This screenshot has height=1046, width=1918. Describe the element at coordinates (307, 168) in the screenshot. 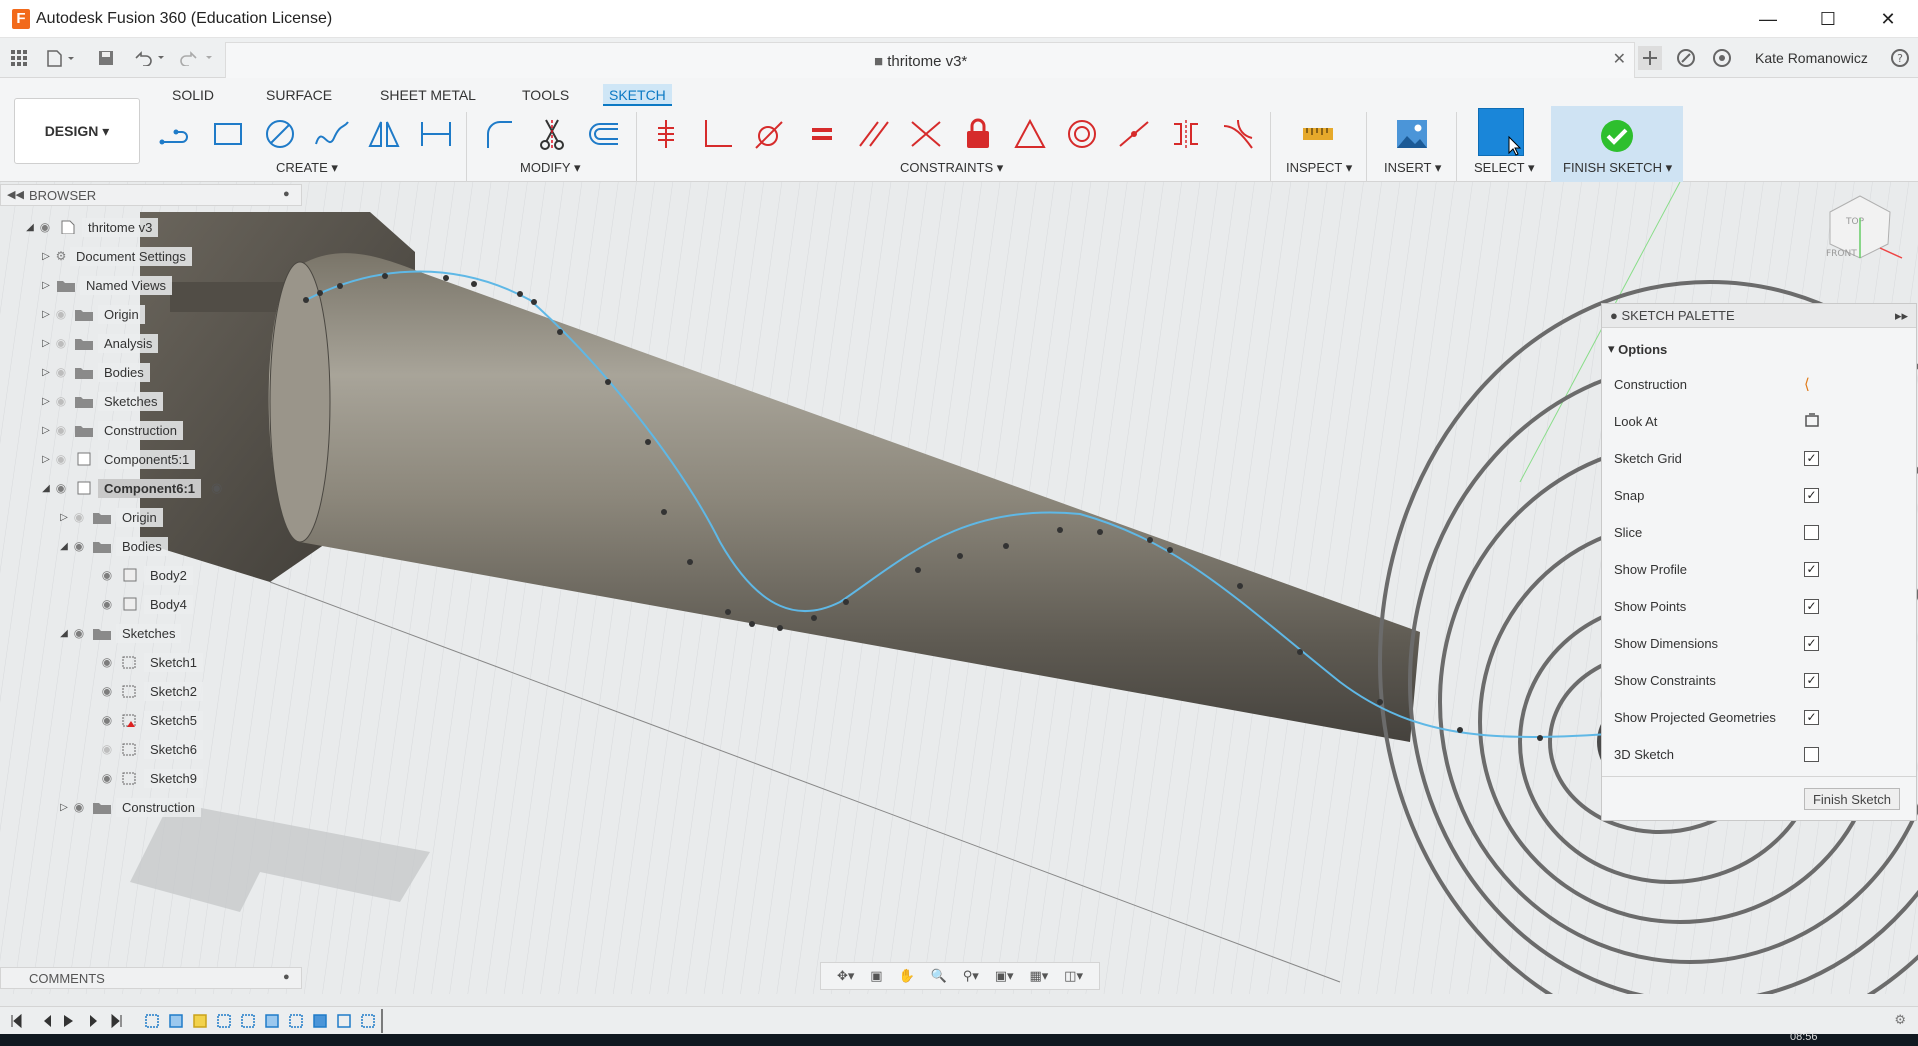

I see `create-group-label: CREATE ▾` at that location.